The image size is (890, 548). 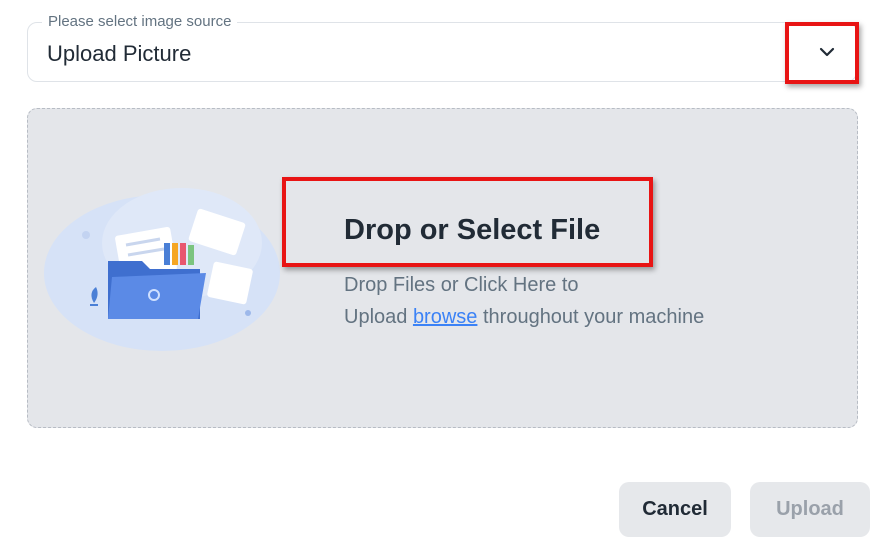 What do you see at coordinates (119, 53) in the screenshot?
I see `image-source-value: Upload Picture` at bounding box center [119, 53].